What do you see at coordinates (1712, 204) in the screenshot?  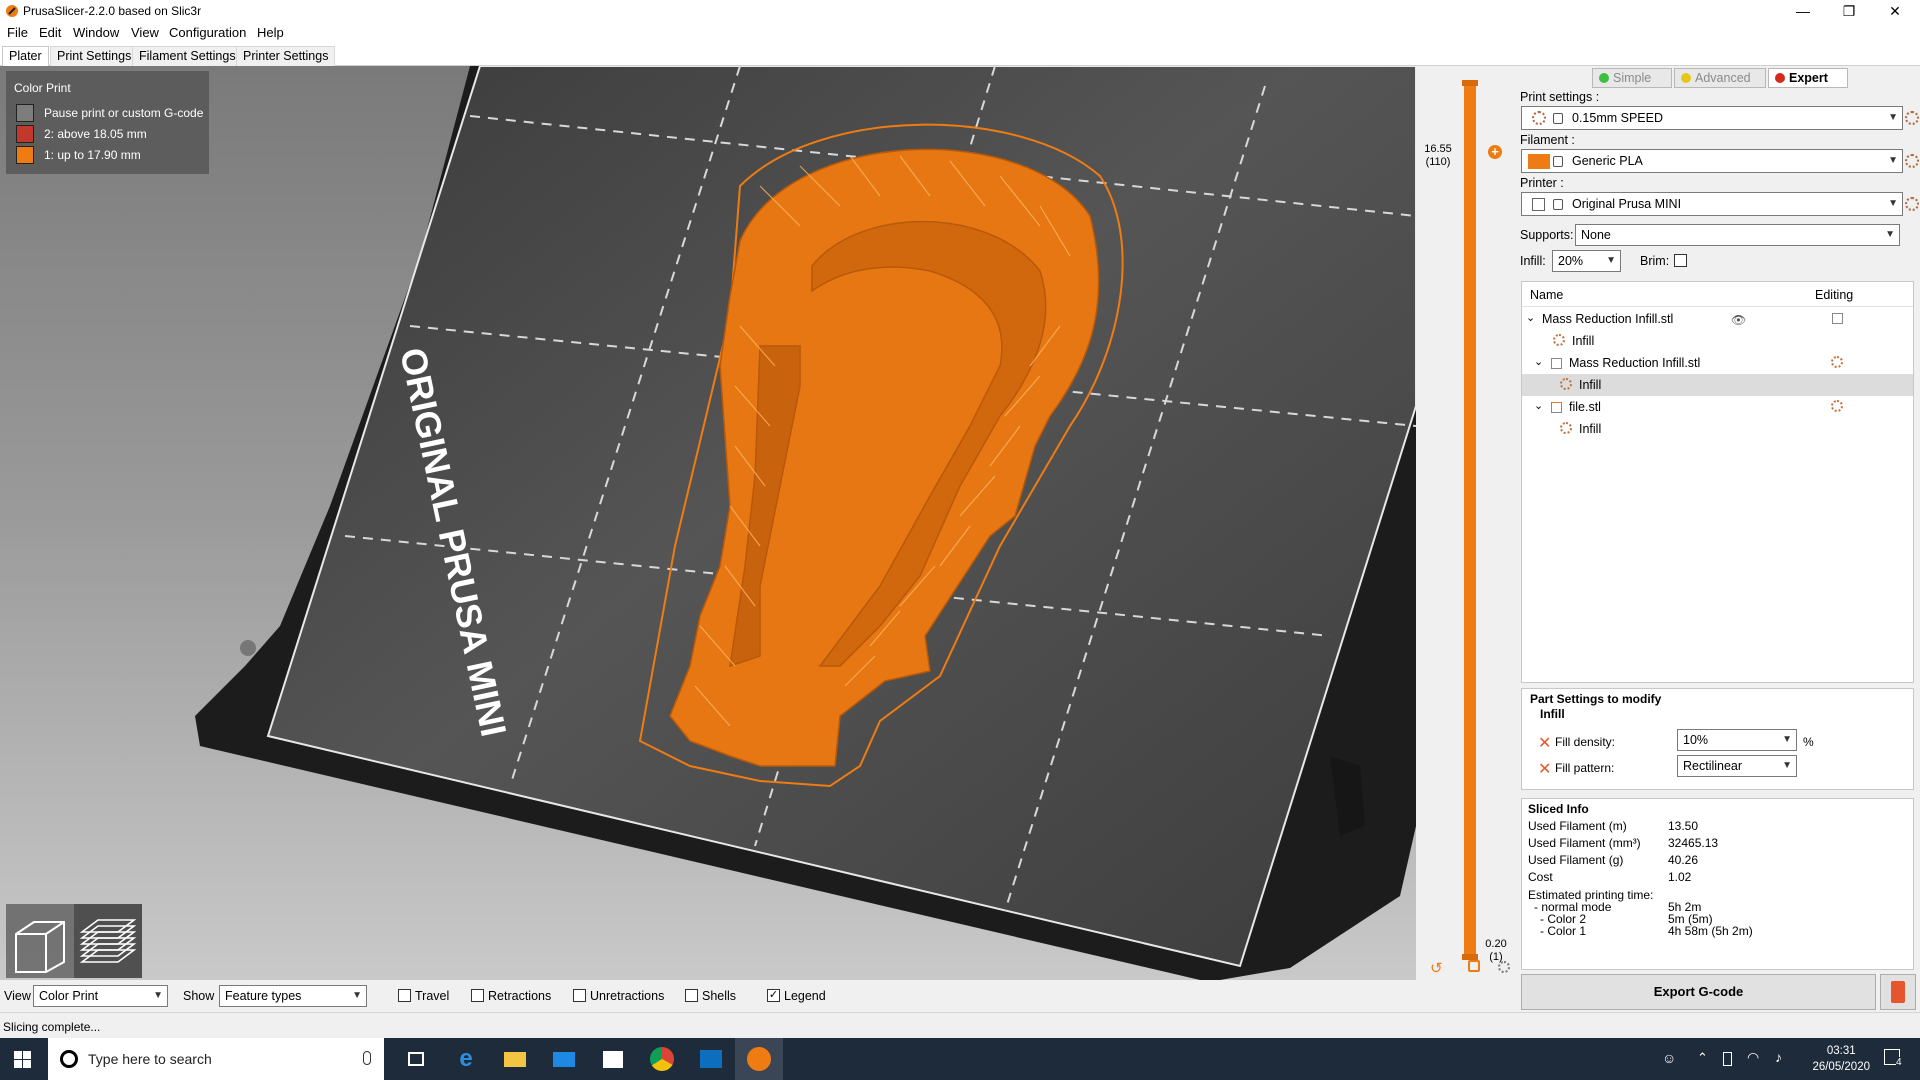 I see `printer-select: Original Prusa MINI ▼` at bounding box center [1712, 204].